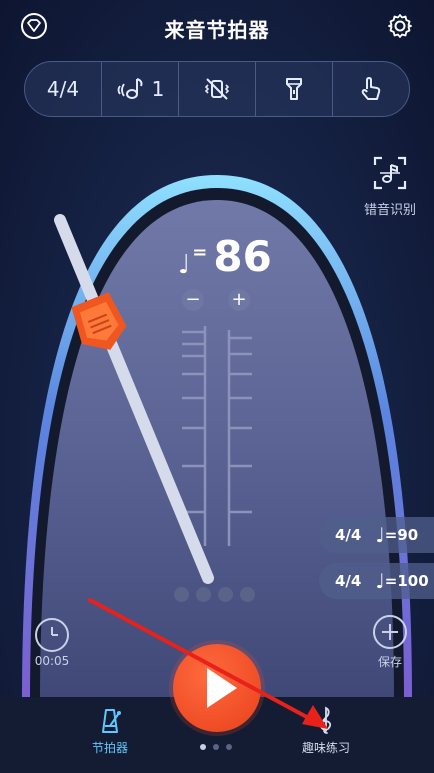 This screenshot has width=434, height=773. Describe the element at coordinates (217, 30) in the screenshot. I see `page-title: 来音节拍器` at that location.